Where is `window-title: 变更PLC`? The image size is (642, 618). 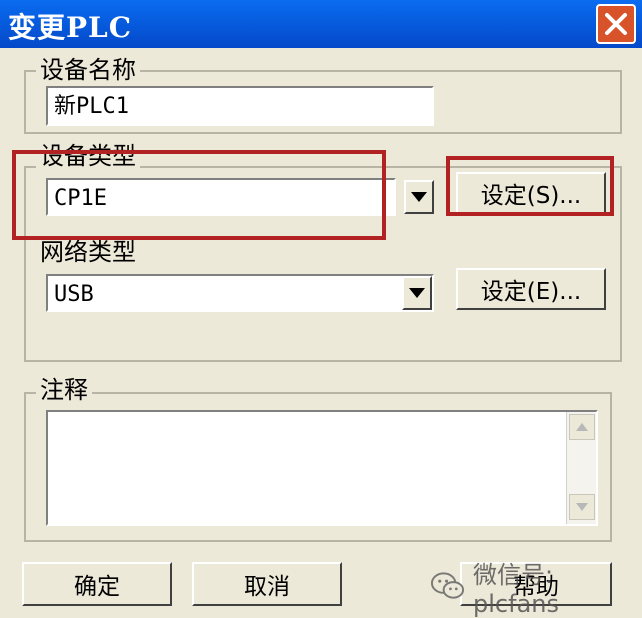
window-title: 变更PLC is located at coordinates (70, 27).